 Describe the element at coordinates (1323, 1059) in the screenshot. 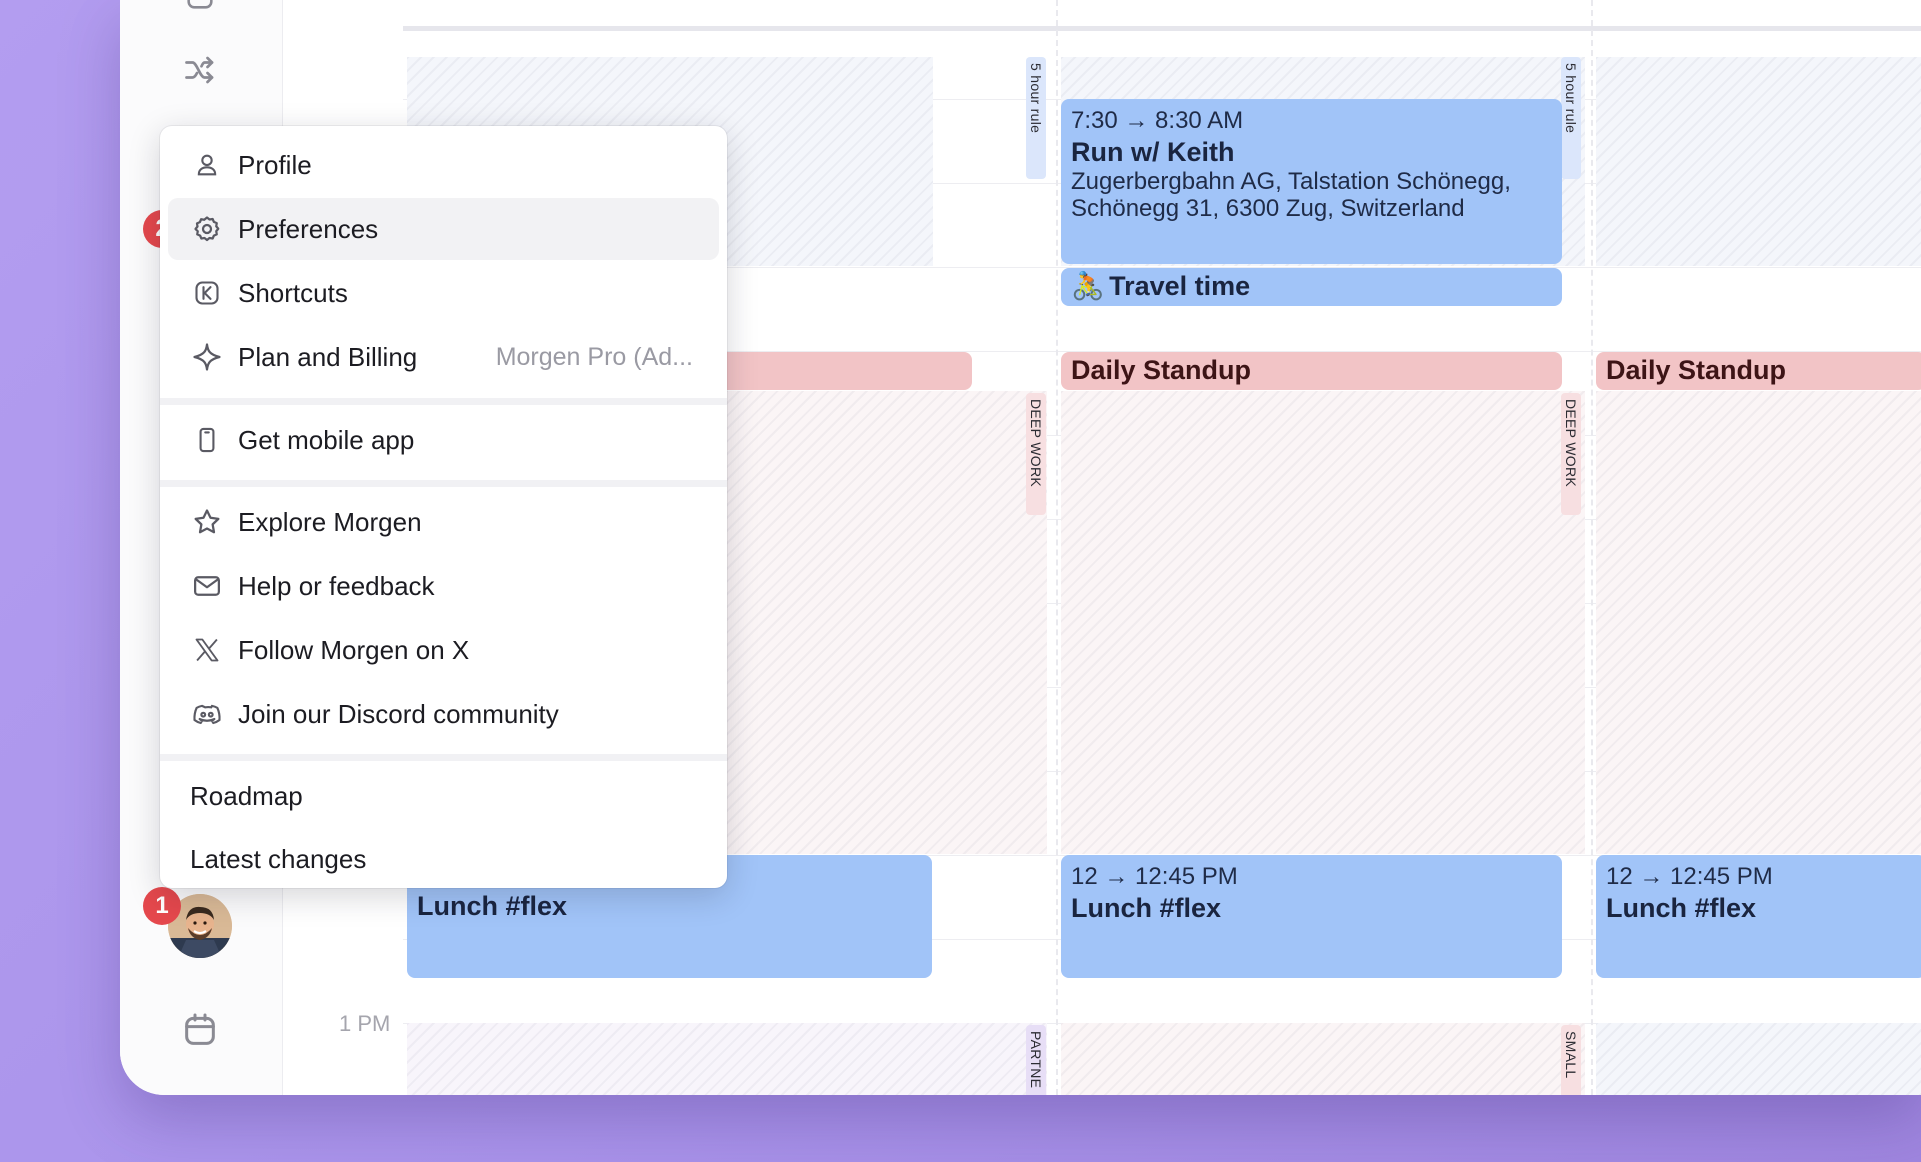

I see `small-block` at that location.